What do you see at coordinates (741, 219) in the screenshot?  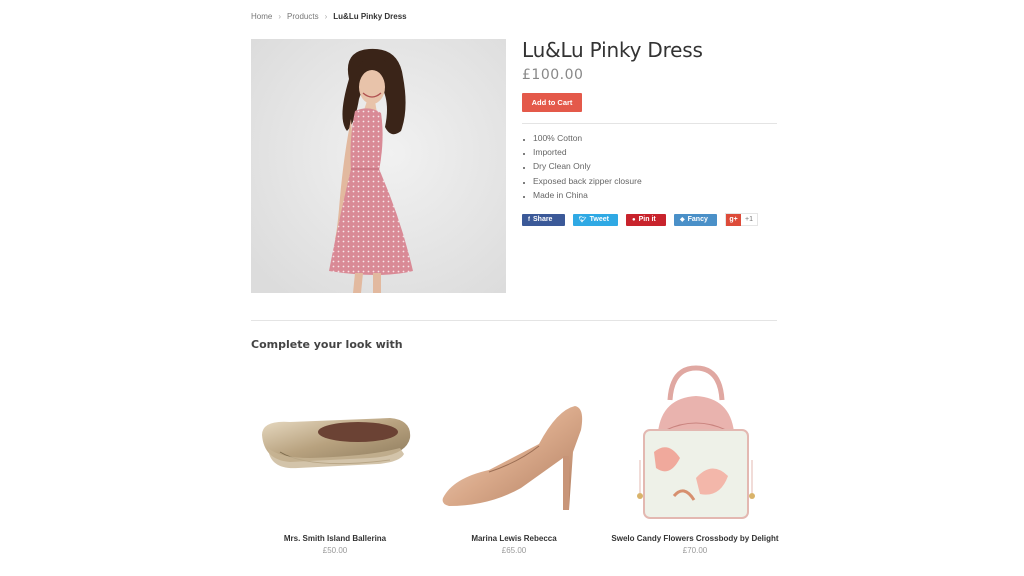 I see `google-plus-button: g+ +1` at bounding box center [741, 219].